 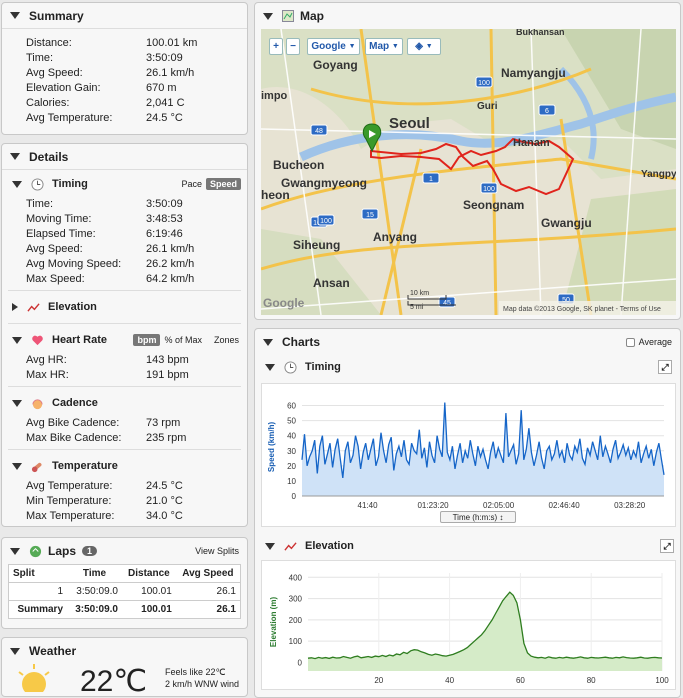 What do you see at coordinates (467, 342) in the screenshot?
I see `charts-header: Charts Average` at bounding box center [467, 342].